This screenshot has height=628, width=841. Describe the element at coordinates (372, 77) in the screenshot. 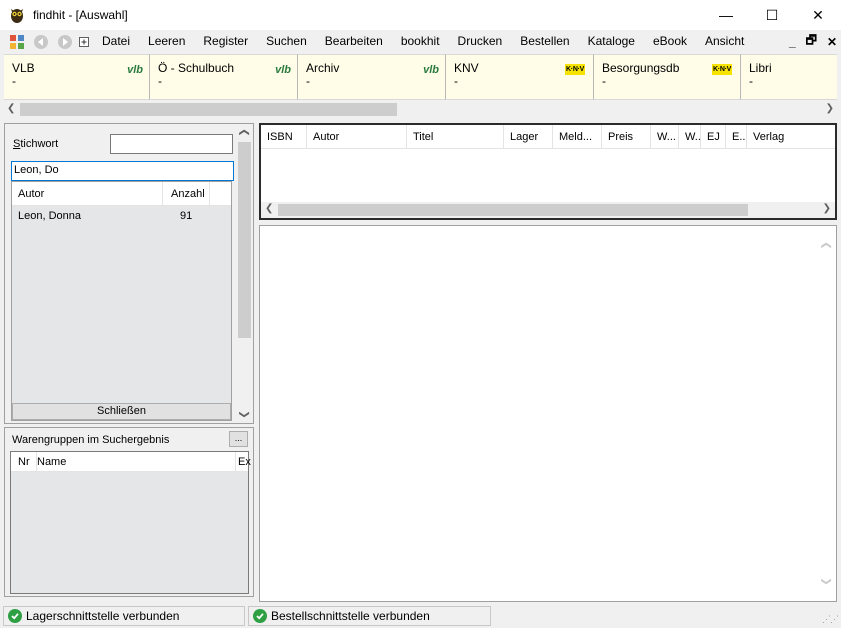

I see `catalog-tab-archiv: Archiv - vlb` at that location.